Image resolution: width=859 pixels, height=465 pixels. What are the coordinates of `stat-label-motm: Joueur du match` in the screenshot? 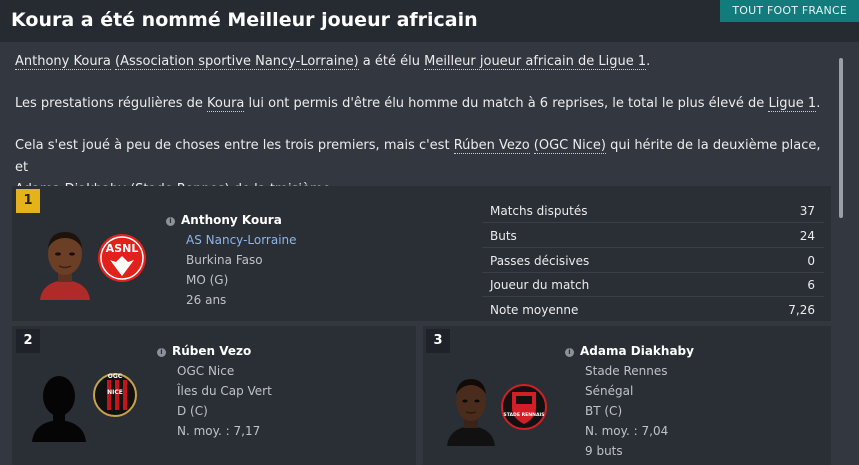 It's located at (540, 285).